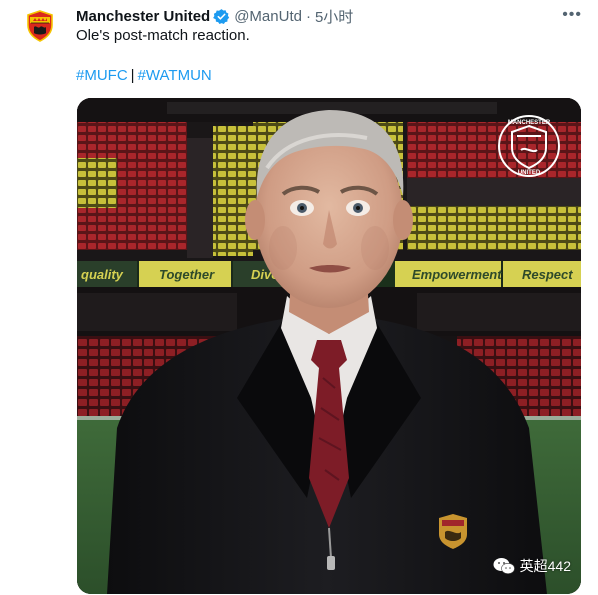 This screenshot has width=598, height=595. Describe the element at coordinates (334, 16) in the screenshot. I see `tweet-timestamp: 5小时` at that location.